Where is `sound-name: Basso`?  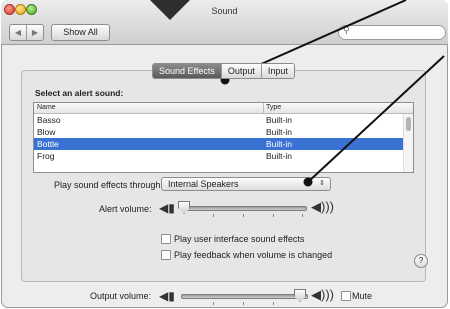
sound-name: Basso is located at coordinates (49, 120).